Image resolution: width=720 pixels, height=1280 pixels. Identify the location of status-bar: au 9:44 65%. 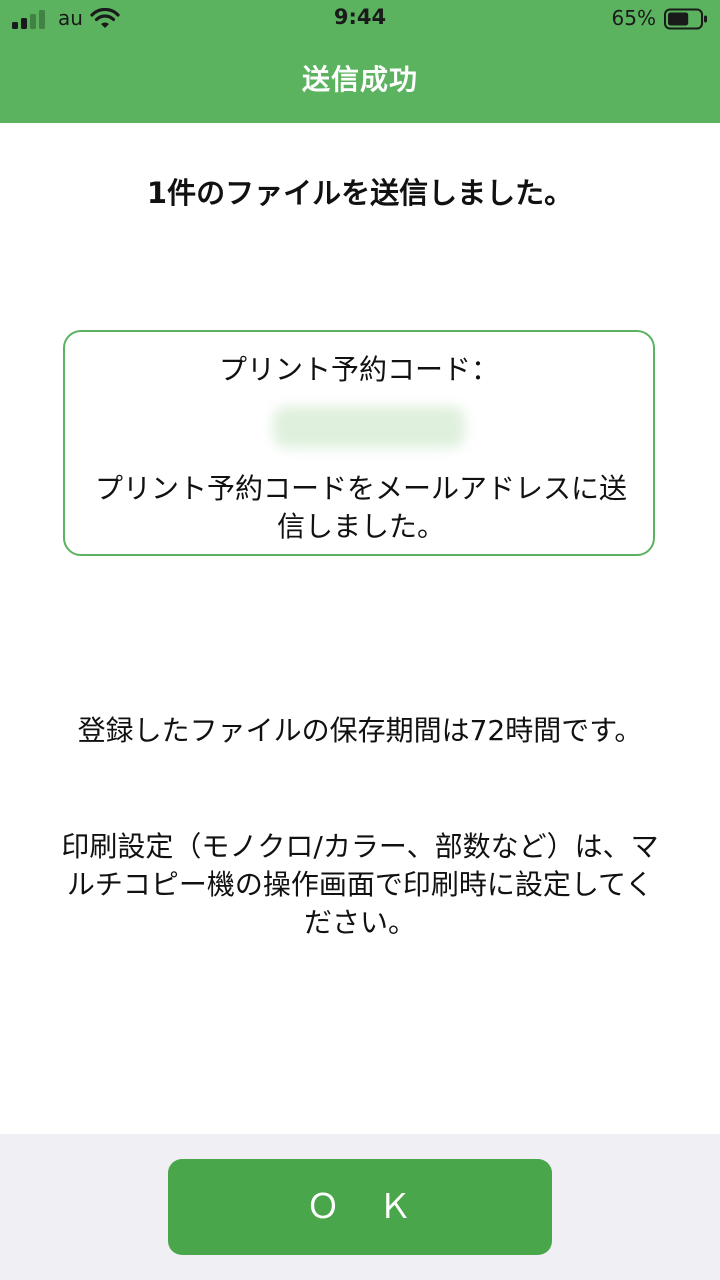
(360, 20).